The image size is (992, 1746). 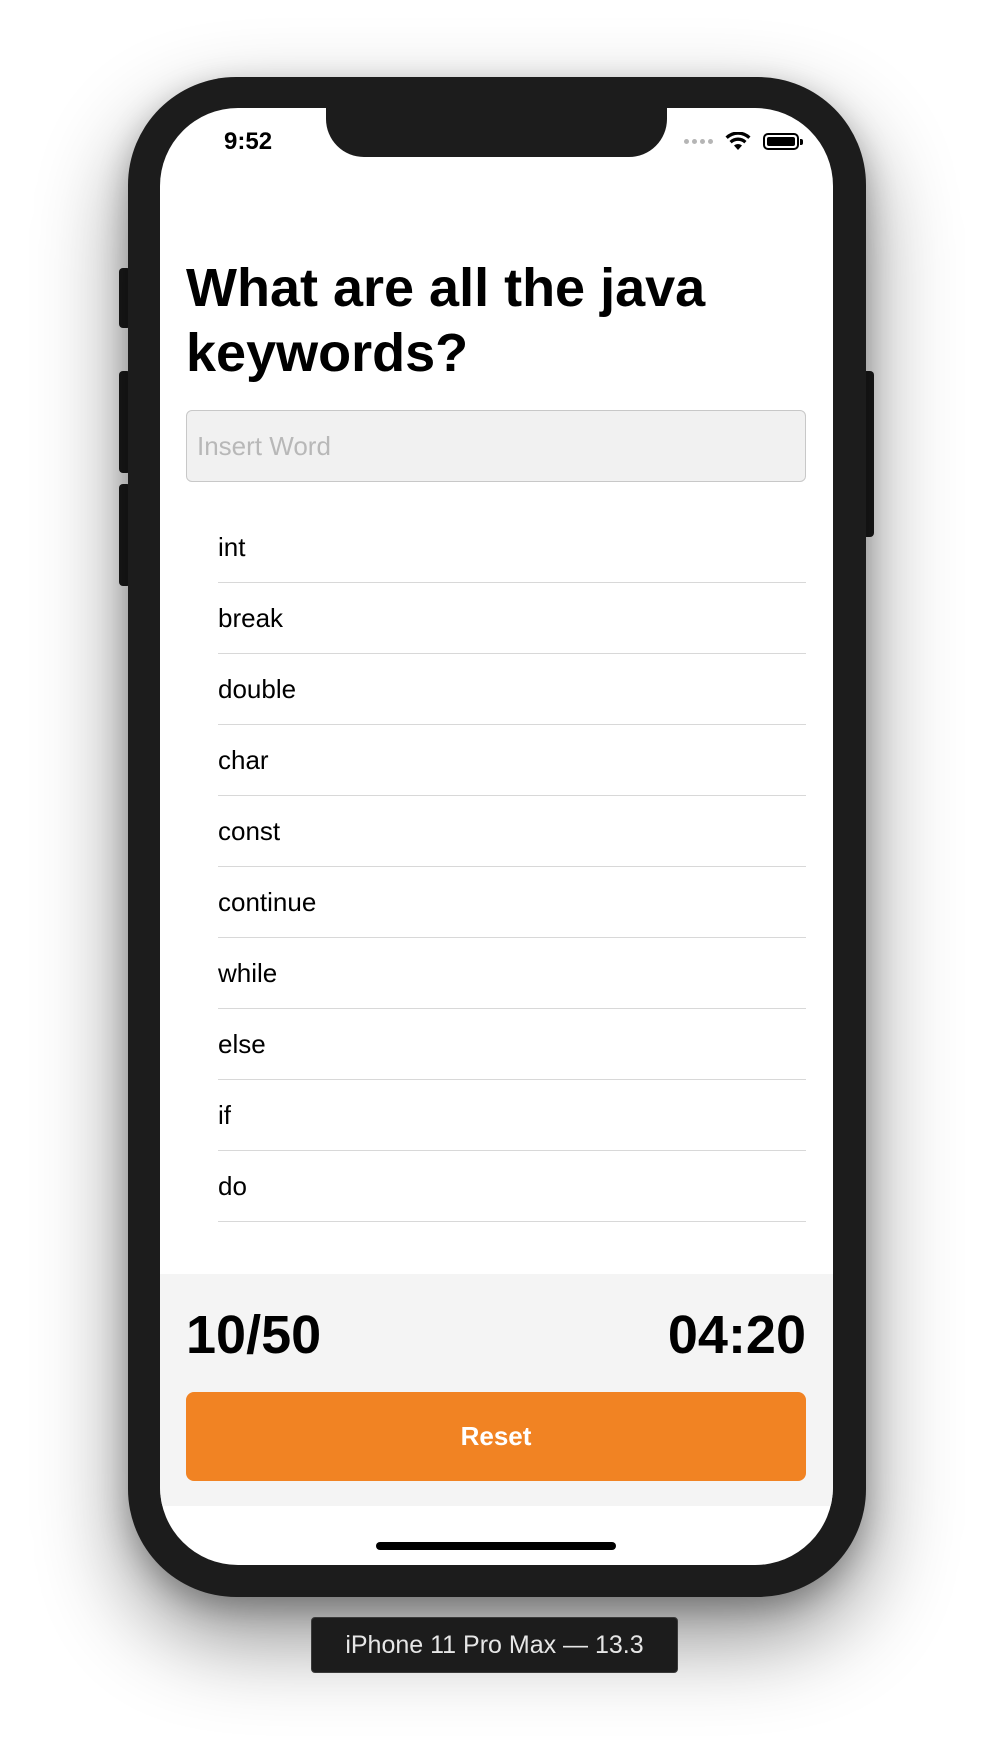 What do you see at coordinates (496, 1390) in the screenshot?
I see `footer-panel: 10/50 04:20 Reset` at bounding box center [496, 1390].